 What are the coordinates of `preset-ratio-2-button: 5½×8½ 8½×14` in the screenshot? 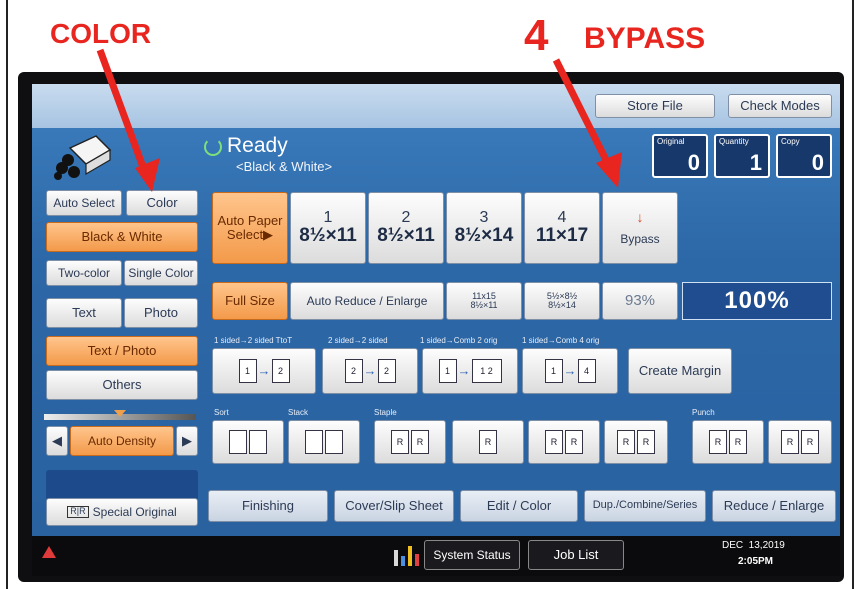 It's located at (562, 301).